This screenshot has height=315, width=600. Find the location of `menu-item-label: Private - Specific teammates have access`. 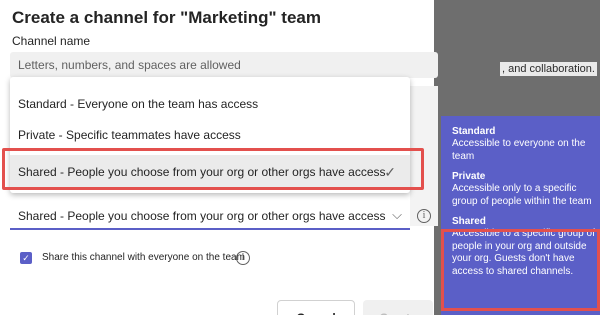

menu-item-label: Private - Specific teammates have access is located at coordinates (129, 135).